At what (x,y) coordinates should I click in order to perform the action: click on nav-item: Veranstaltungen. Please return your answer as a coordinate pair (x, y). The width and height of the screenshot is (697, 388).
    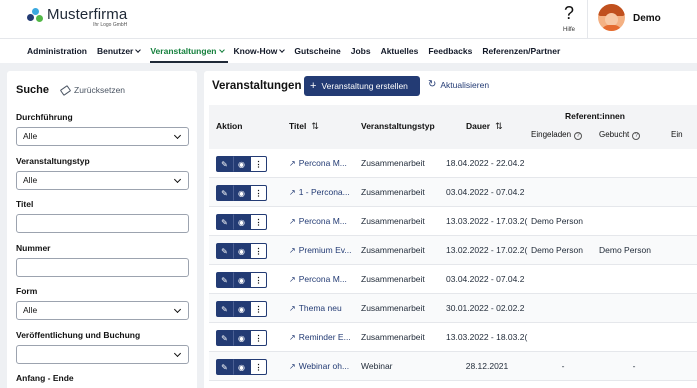
    Looking at the image, I should click on (189, 51).